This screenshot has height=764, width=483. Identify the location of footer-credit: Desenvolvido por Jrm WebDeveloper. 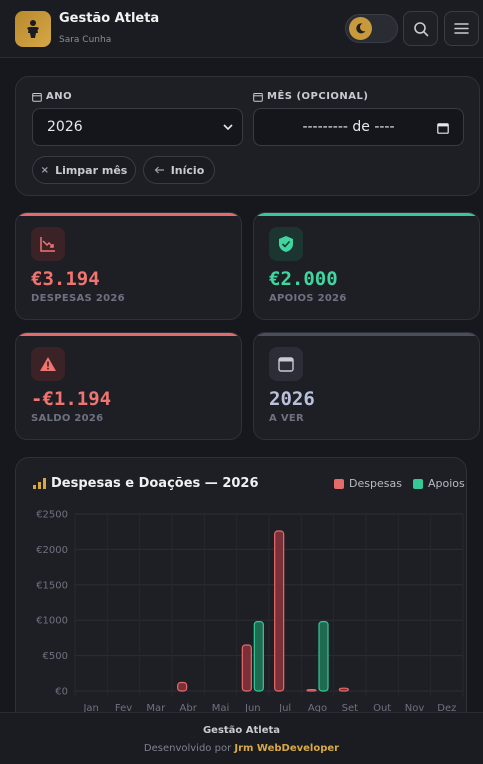
(241, 748).